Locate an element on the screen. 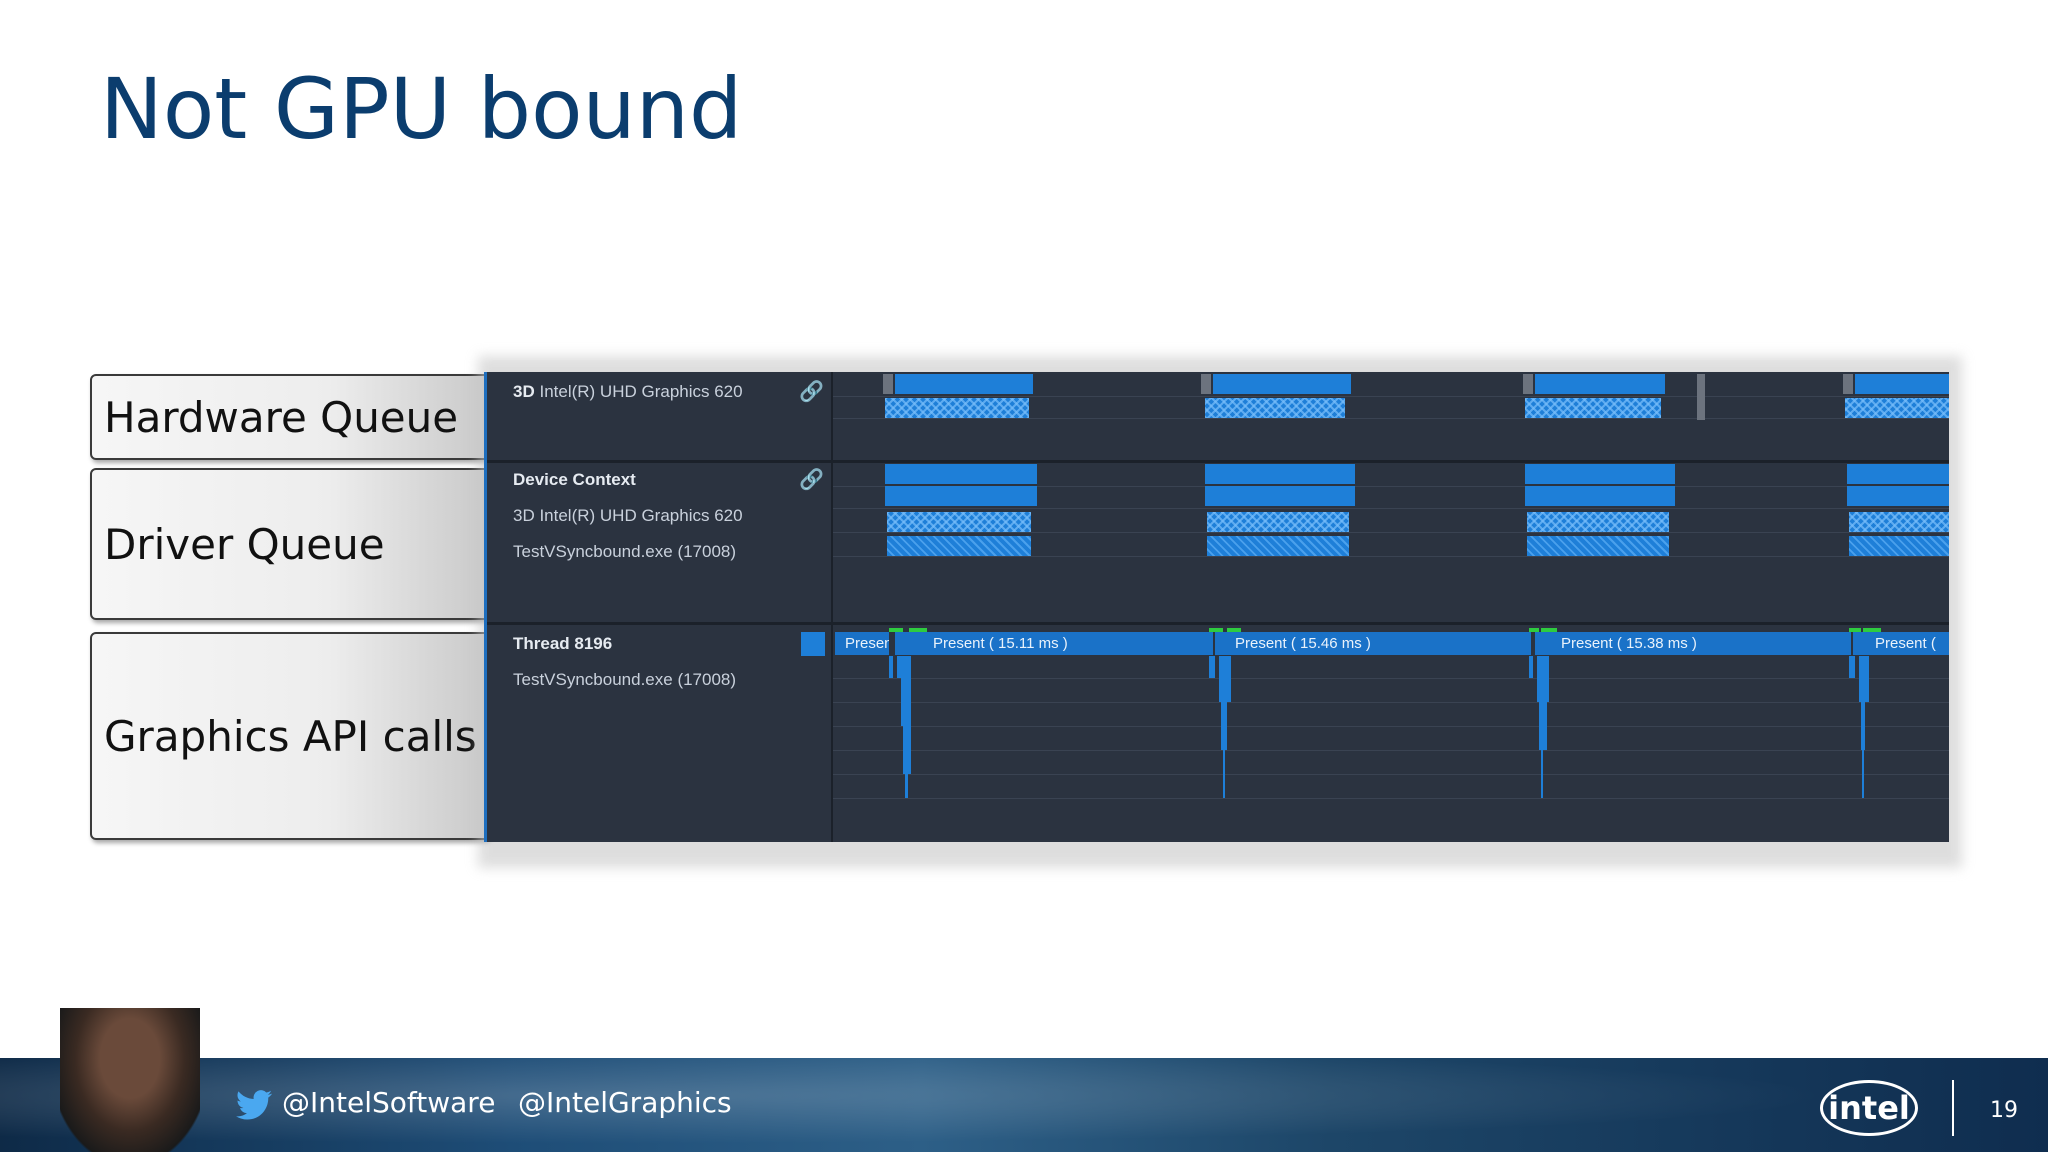 This screenshot has height=1152, width=2048. hardware-queue-label: Hardware Queue is located at coordinates (290, 417).